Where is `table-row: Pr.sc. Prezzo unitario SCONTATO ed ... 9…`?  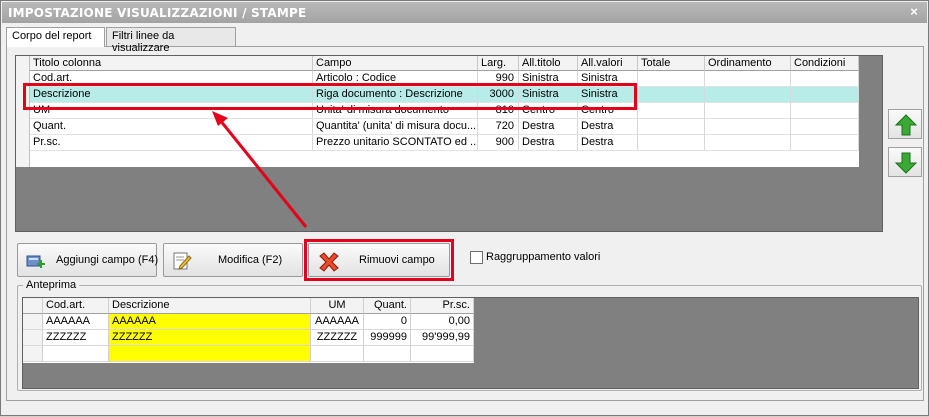
table-row: Pr.sc. Prezzo unitario SCONTATO ed ... 9… is located at coordinates (437, 143).